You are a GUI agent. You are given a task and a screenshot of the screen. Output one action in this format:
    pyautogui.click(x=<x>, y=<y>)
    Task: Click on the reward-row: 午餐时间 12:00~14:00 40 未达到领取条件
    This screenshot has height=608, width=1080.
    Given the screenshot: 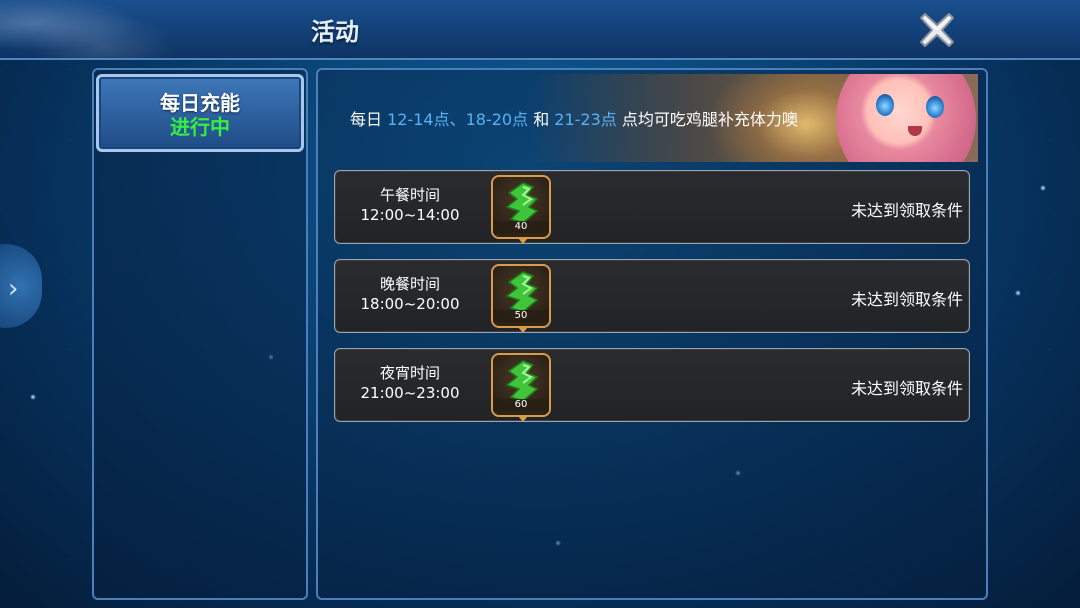 What is the action you would take?
    pyautogui.click(x=652, y=207)
    